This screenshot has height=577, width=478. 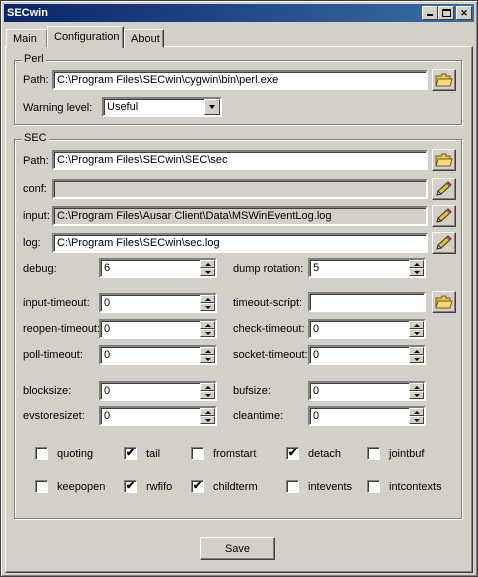 I want to click on detach-checkbox: ✔ detach, so click(x=313, y=453).